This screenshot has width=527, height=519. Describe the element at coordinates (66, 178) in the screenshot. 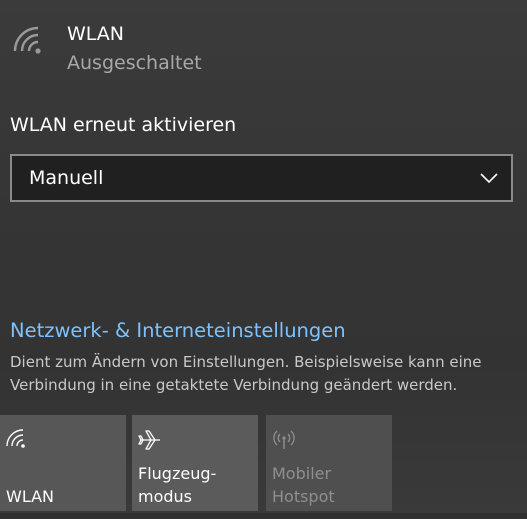

I see `dropdown-value: Manuell` at that location.